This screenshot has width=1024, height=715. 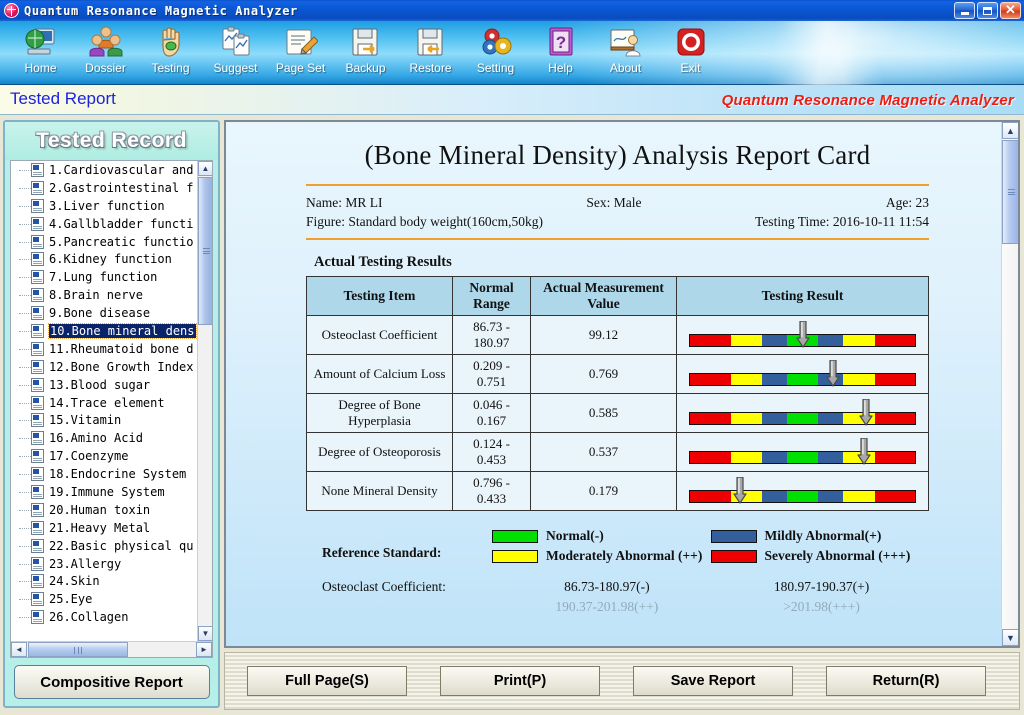 I want to click on result-gauge, so click(x=802, y=491).